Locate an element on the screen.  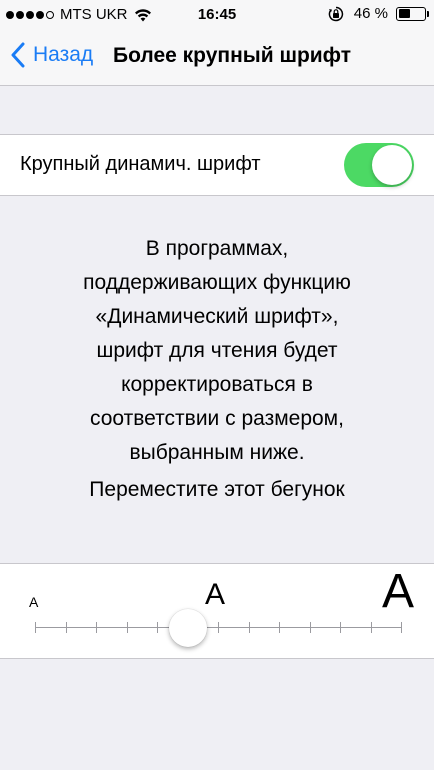
rotation-lock-icon is located at coordinates (335, 13).